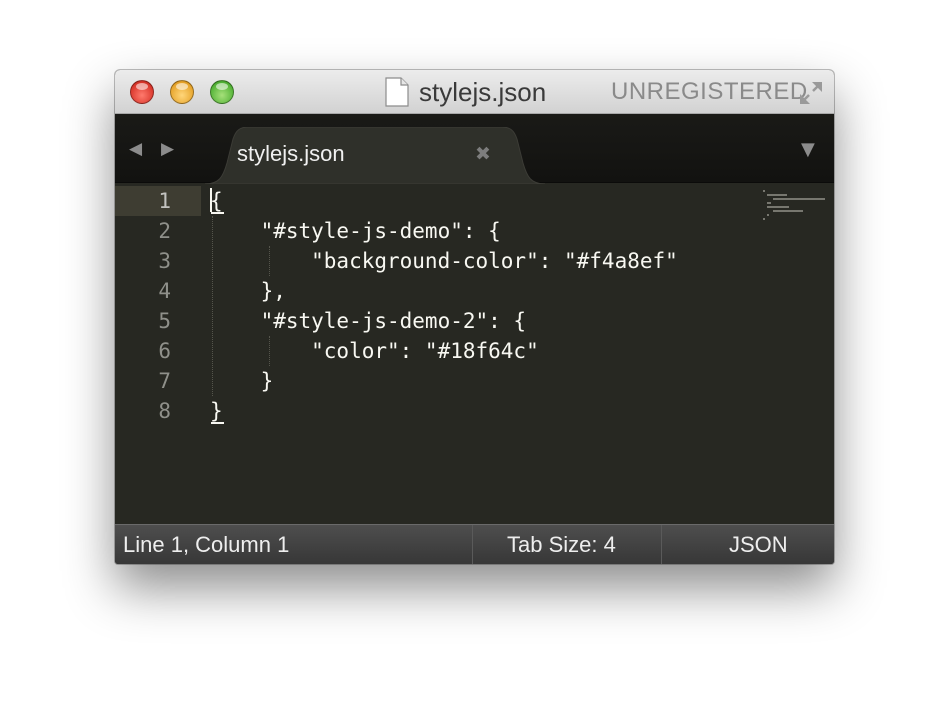  I want to click on line-number: 2, so click(164, 231).